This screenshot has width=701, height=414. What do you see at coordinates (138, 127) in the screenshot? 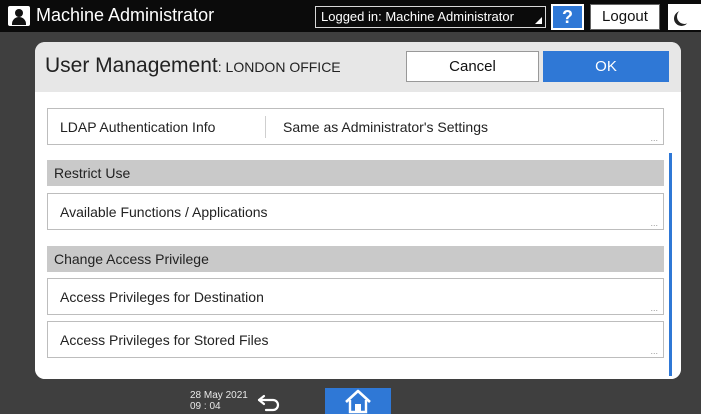
I see `ldap-authentication-label: LDAP Authentication Info` at bounding box center [138, 127].